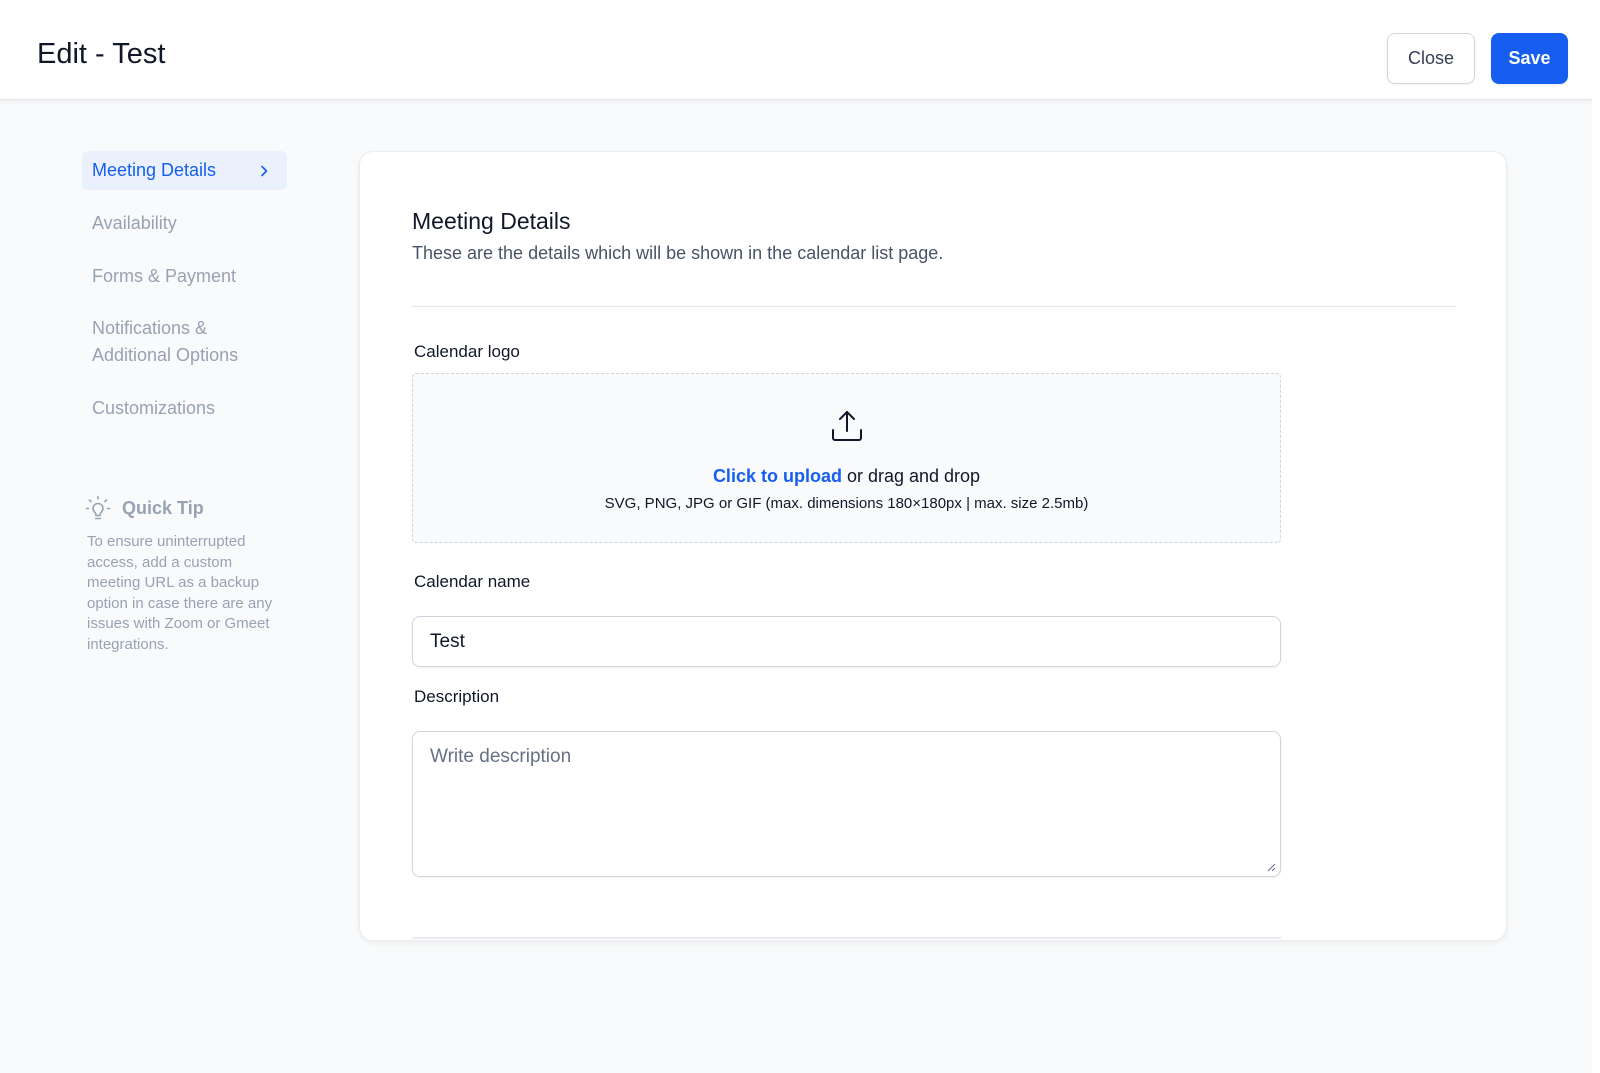 This screenshot has width=1600, height=1073. I want to click on drag-drop-text: or drag and drop, so click(911, 476).